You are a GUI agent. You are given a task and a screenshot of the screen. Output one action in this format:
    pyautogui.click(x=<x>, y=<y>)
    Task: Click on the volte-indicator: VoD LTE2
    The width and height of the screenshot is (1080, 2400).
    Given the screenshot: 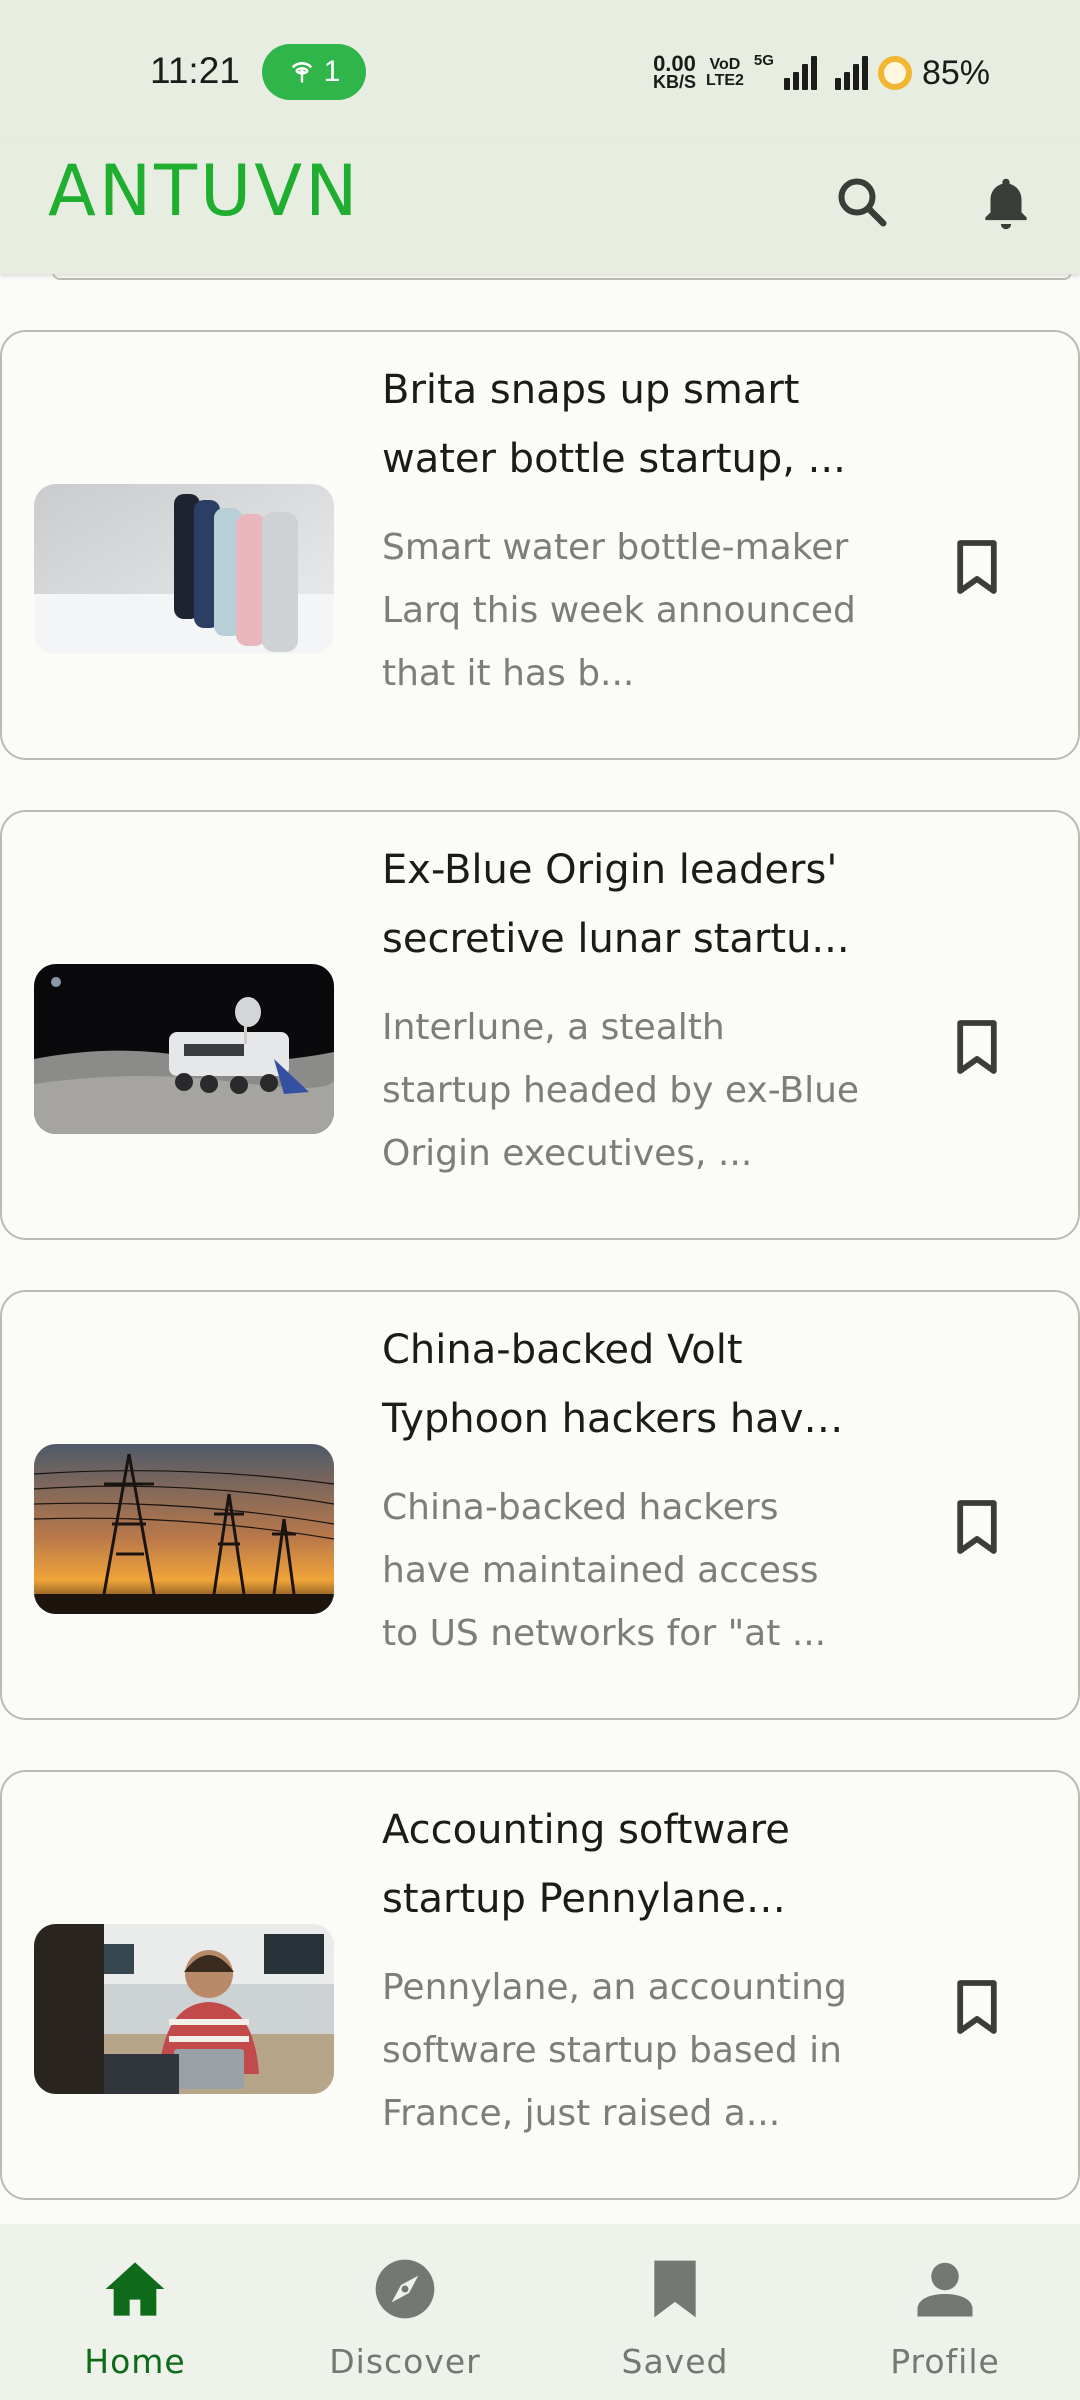 What is the action you would take?
    pyautogui.click(x=725, y=73)
    